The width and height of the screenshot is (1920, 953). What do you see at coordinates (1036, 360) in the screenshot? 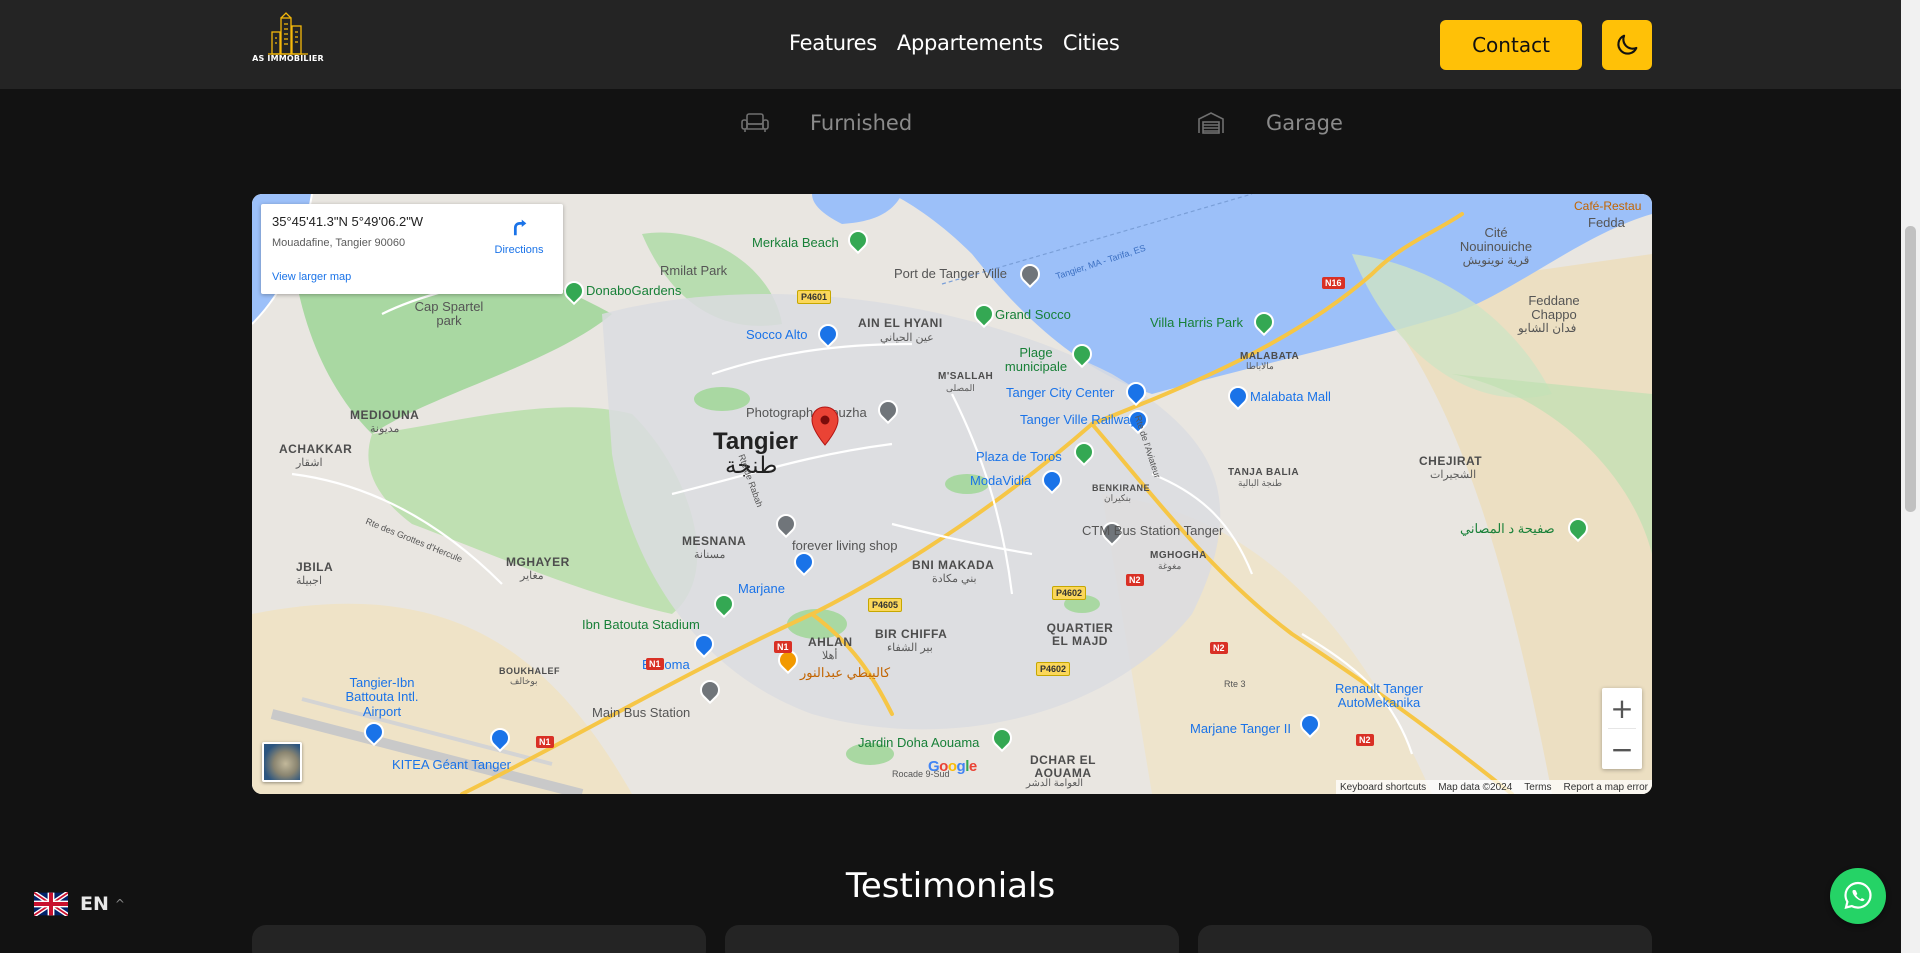
I see `poi-label: Plage municipale` at bounding box center [1036, 360].